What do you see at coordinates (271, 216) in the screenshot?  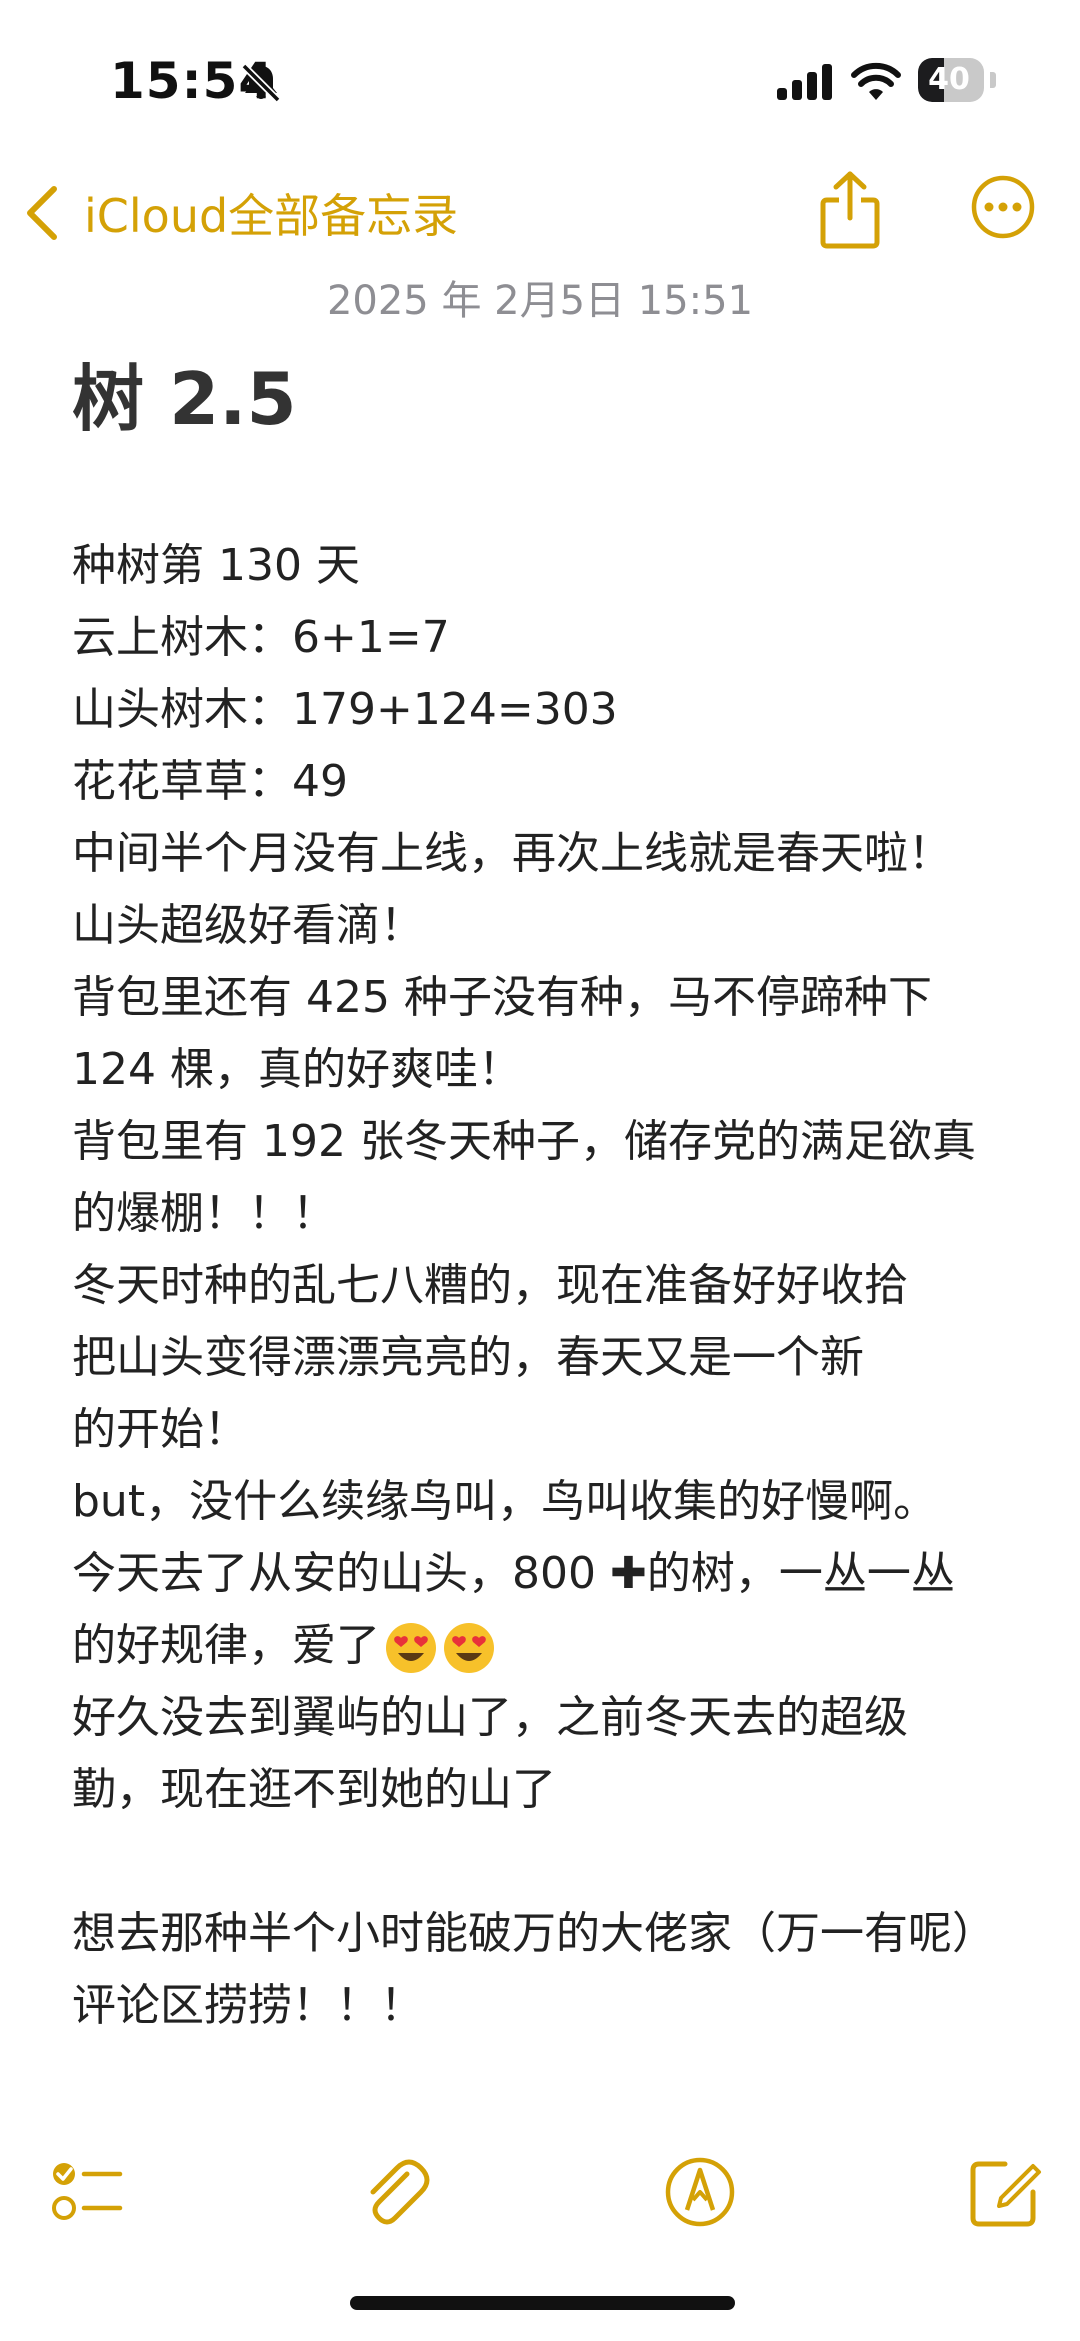 I see `back-label: iCloud全部备忘录` at bounding box center [271, 216].